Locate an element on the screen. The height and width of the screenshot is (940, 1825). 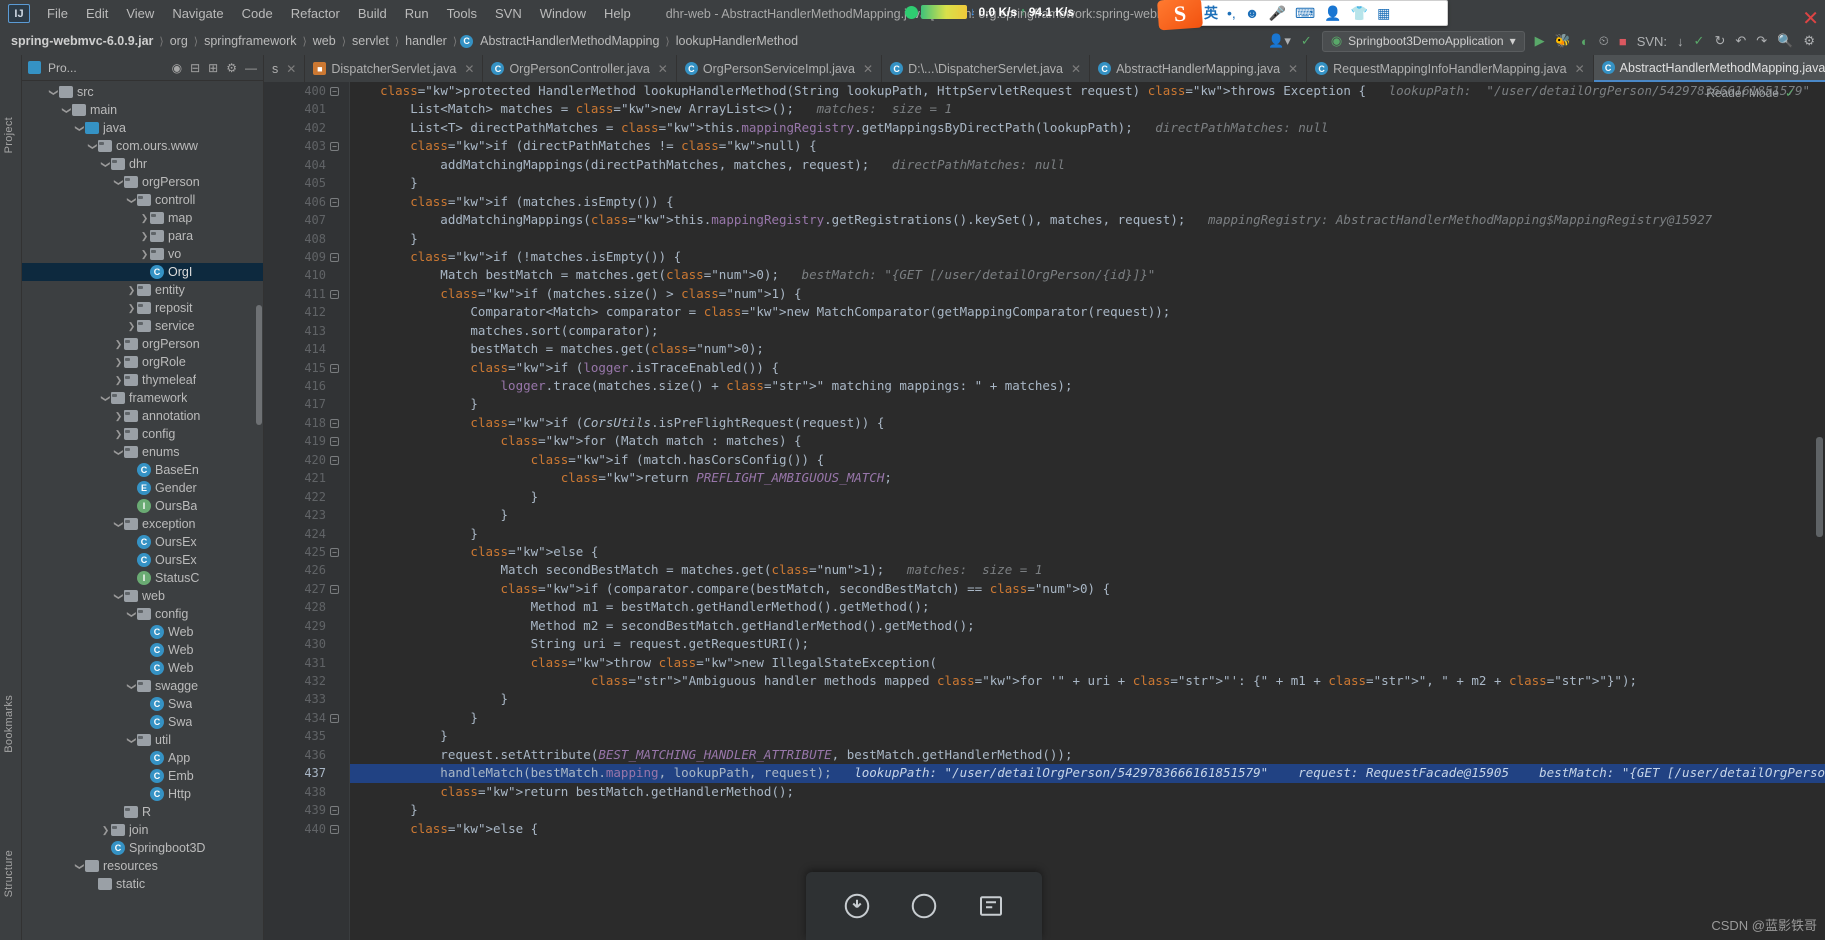
tab-org-person-service-impl: C OrgPersonServiceImpl.java ✕ is located at coordinates (780, 68).